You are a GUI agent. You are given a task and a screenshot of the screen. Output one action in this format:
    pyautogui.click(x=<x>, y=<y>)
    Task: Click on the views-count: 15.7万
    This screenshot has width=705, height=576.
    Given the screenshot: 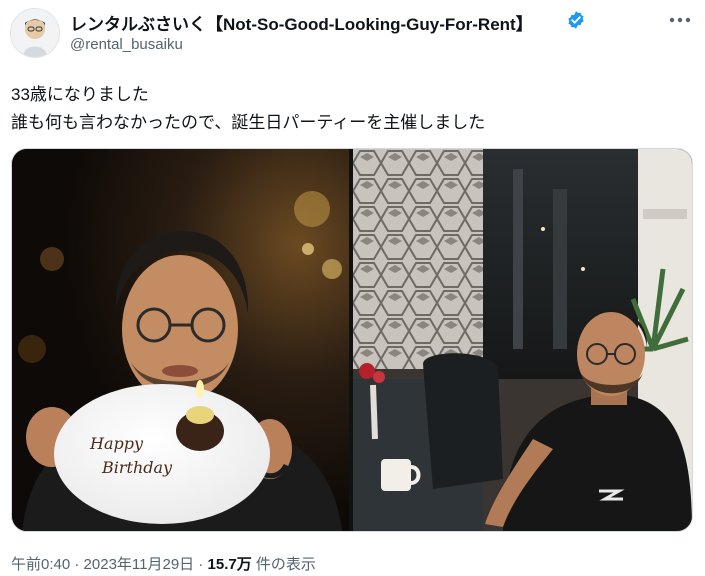 What is the action you would take?
    pyautogui.click(x=229, y=564)
    